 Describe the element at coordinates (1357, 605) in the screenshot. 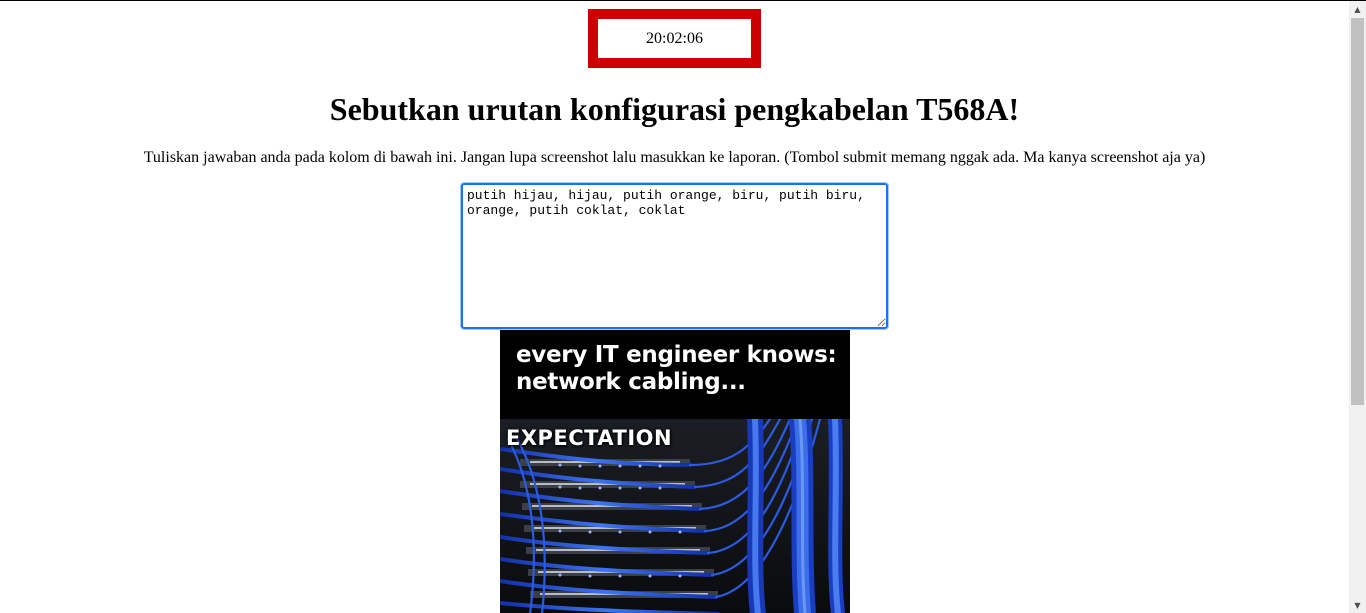

I see `scroll-down-arrow-icon: ▼` at that location.